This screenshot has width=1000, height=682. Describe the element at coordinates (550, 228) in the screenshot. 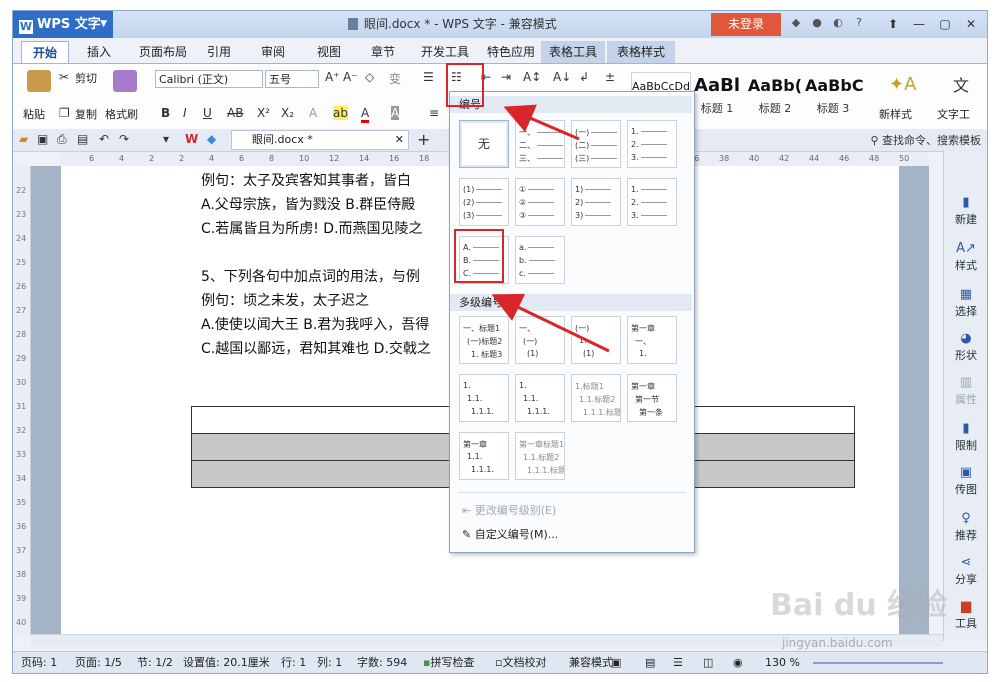

I see `annotation-arrows` at that location.